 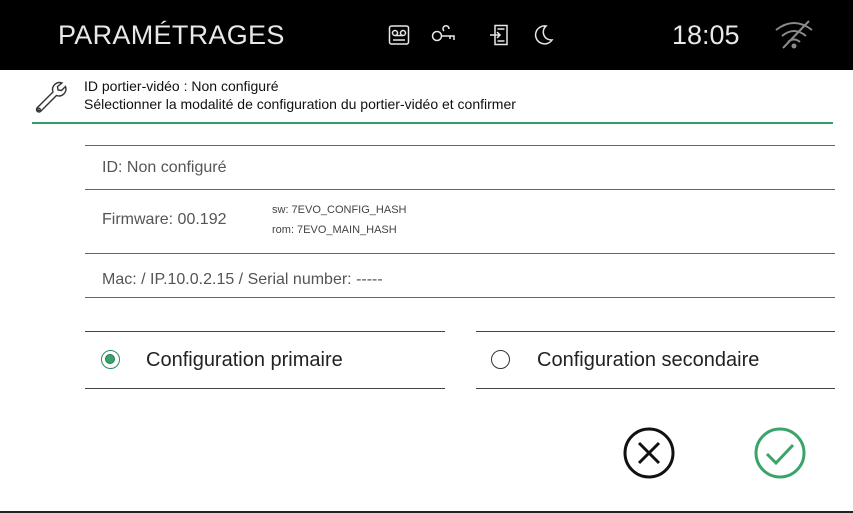 What do you see at coordinates (334, 230) in the screenshot?
I see `rom-info: rom: 7EVO_MAIN_HASH` at bounding box center [334, 230].